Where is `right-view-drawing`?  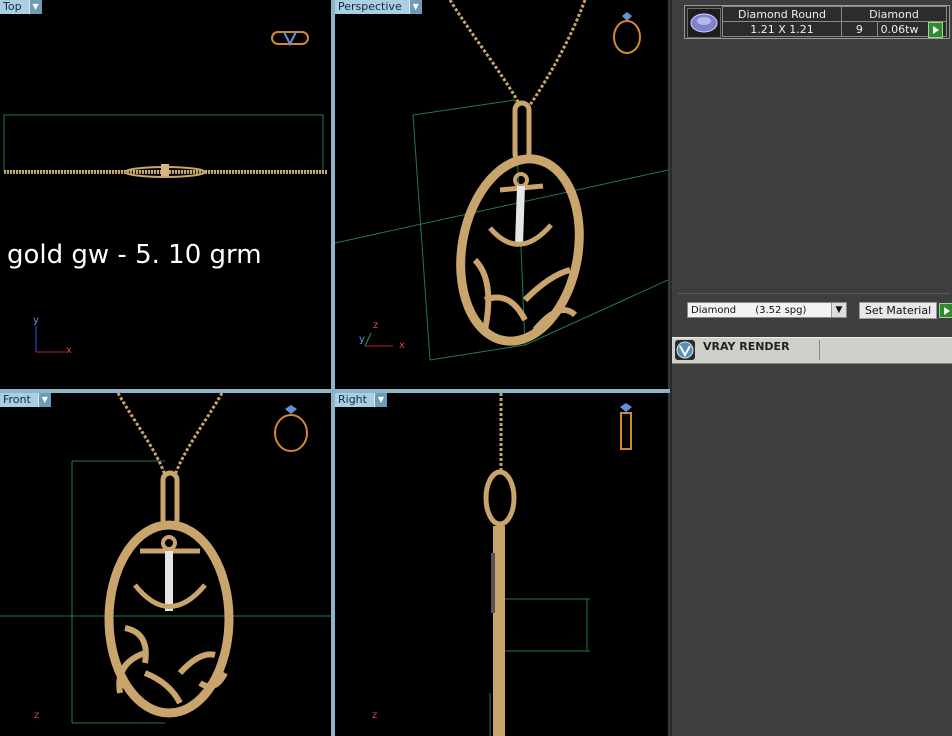
right-view-drawing is located at coordinates (557, 564).